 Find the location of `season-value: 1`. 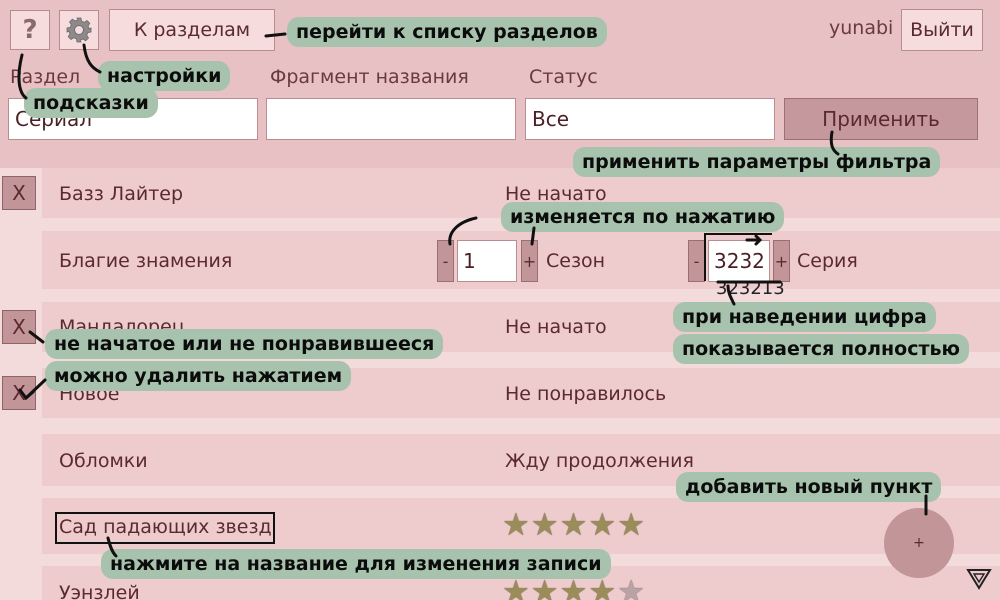

season-value: 1 is located at coordinates (469, 261).